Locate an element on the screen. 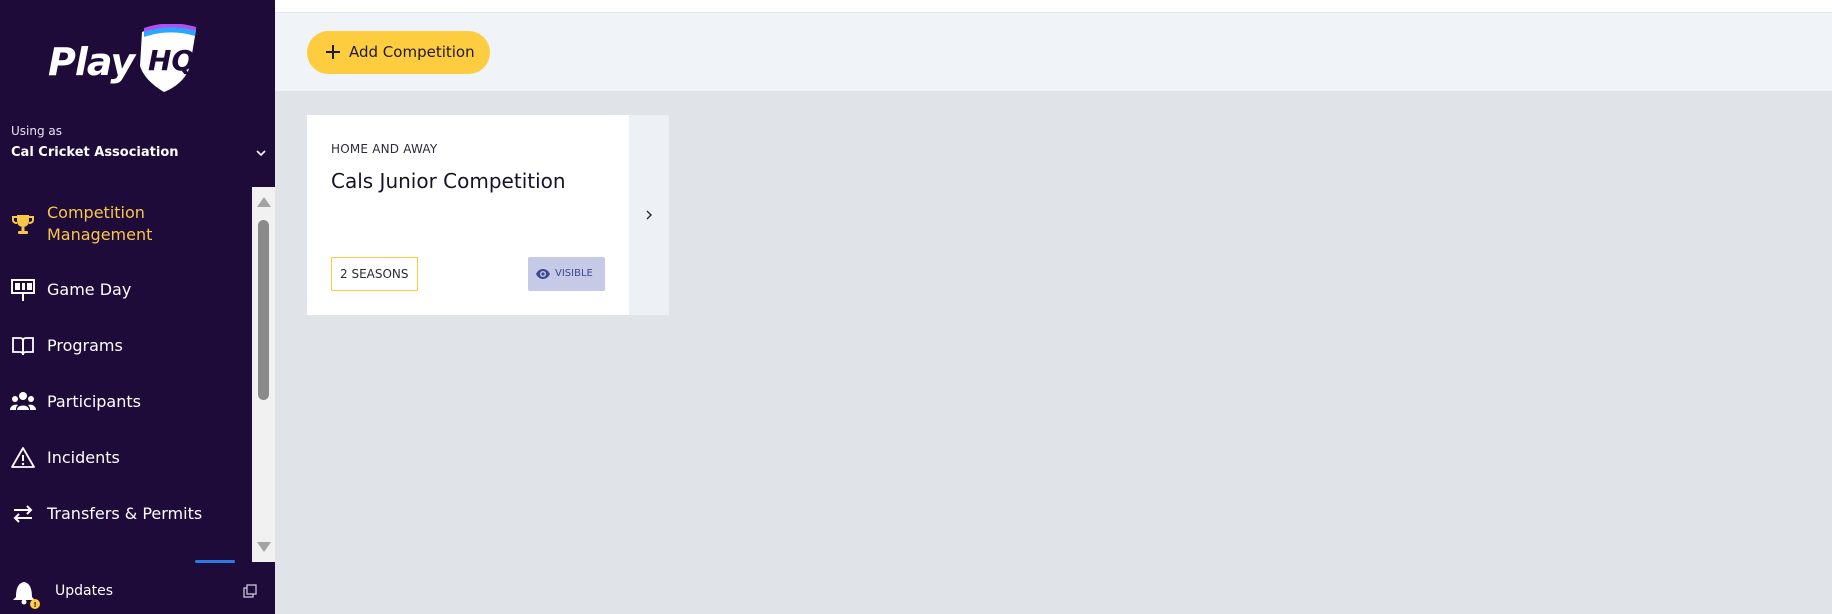  people-icon is located at coordinates (23, 402).